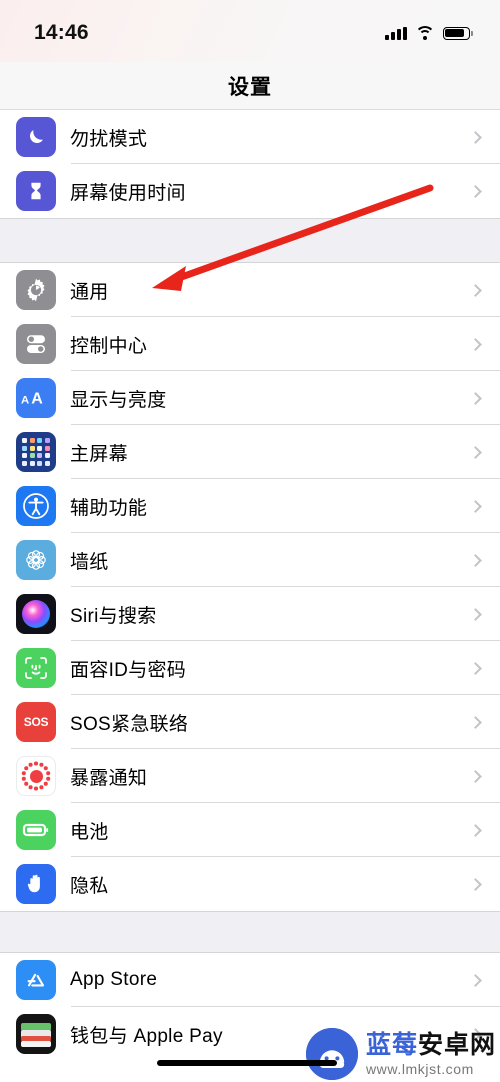 This screenshot has height=1082, width=500. What do you see at coordinates (36, 980) in the screenshot?
I see `app-store-icon` at bounding box center [36, 980].